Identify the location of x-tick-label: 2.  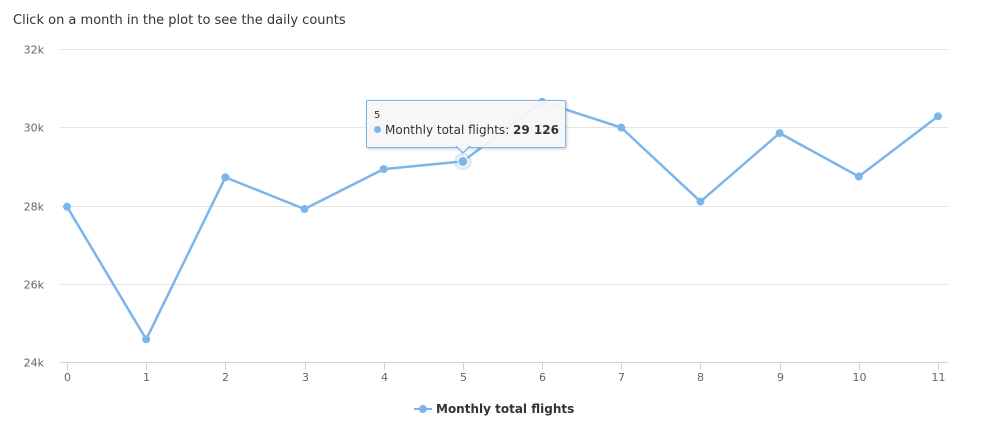
(225, 377).